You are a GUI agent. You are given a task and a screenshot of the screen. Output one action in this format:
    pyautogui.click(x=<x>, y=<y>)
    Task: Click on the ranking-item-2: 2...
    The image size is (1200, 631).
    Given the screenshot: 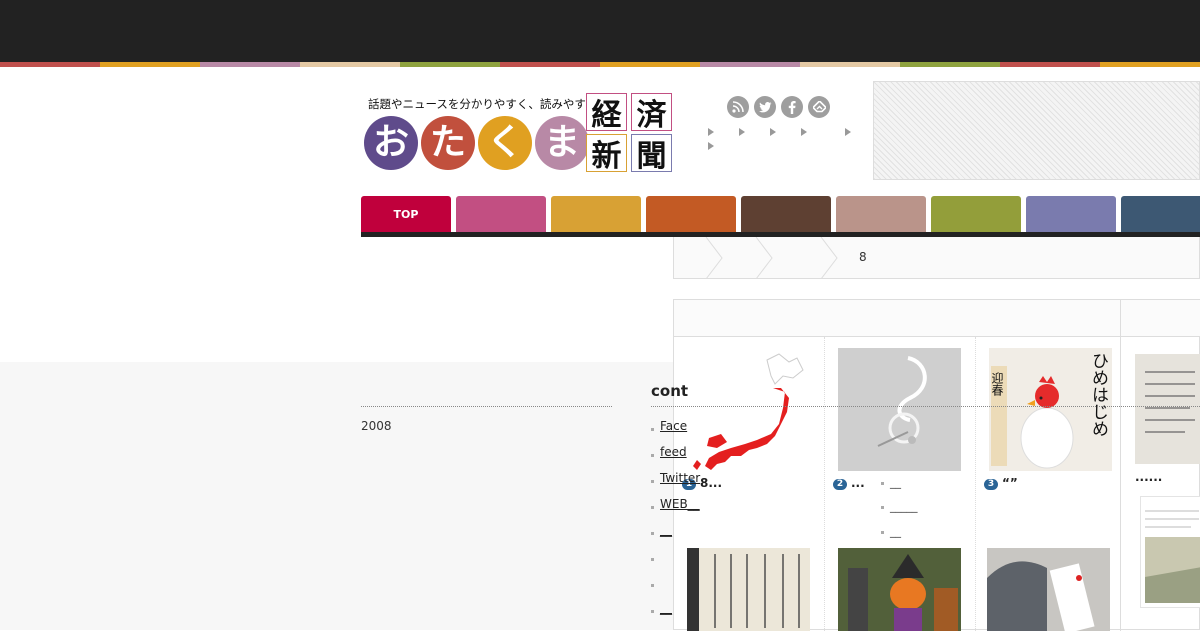 What is the action you would take?
    pyautogui.click(x=849, y=483)
    